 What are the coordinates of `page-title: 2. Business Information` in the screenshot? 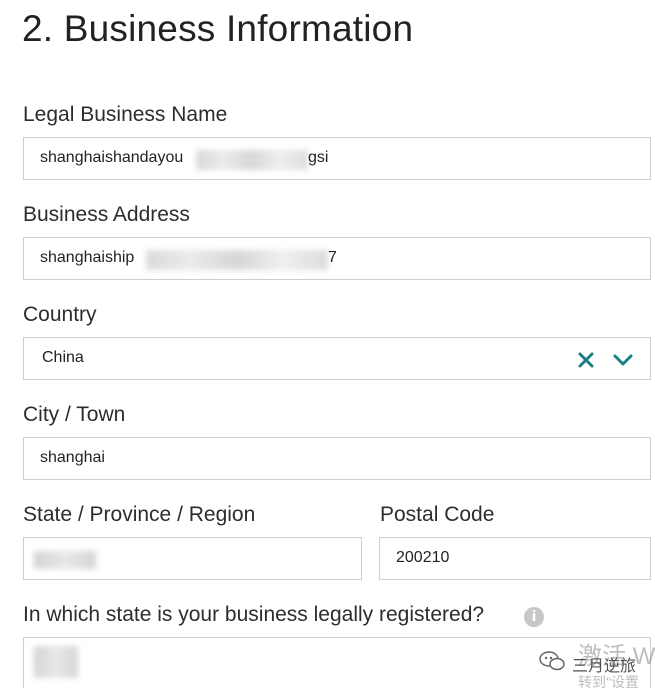 It's located at (218, 28).